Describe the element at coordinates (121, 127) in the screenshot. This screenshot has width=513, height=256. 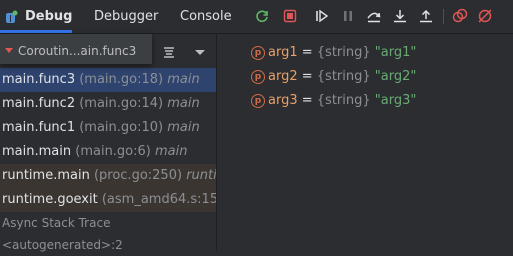
I see `frame-location: (main.go:10)` at that location.